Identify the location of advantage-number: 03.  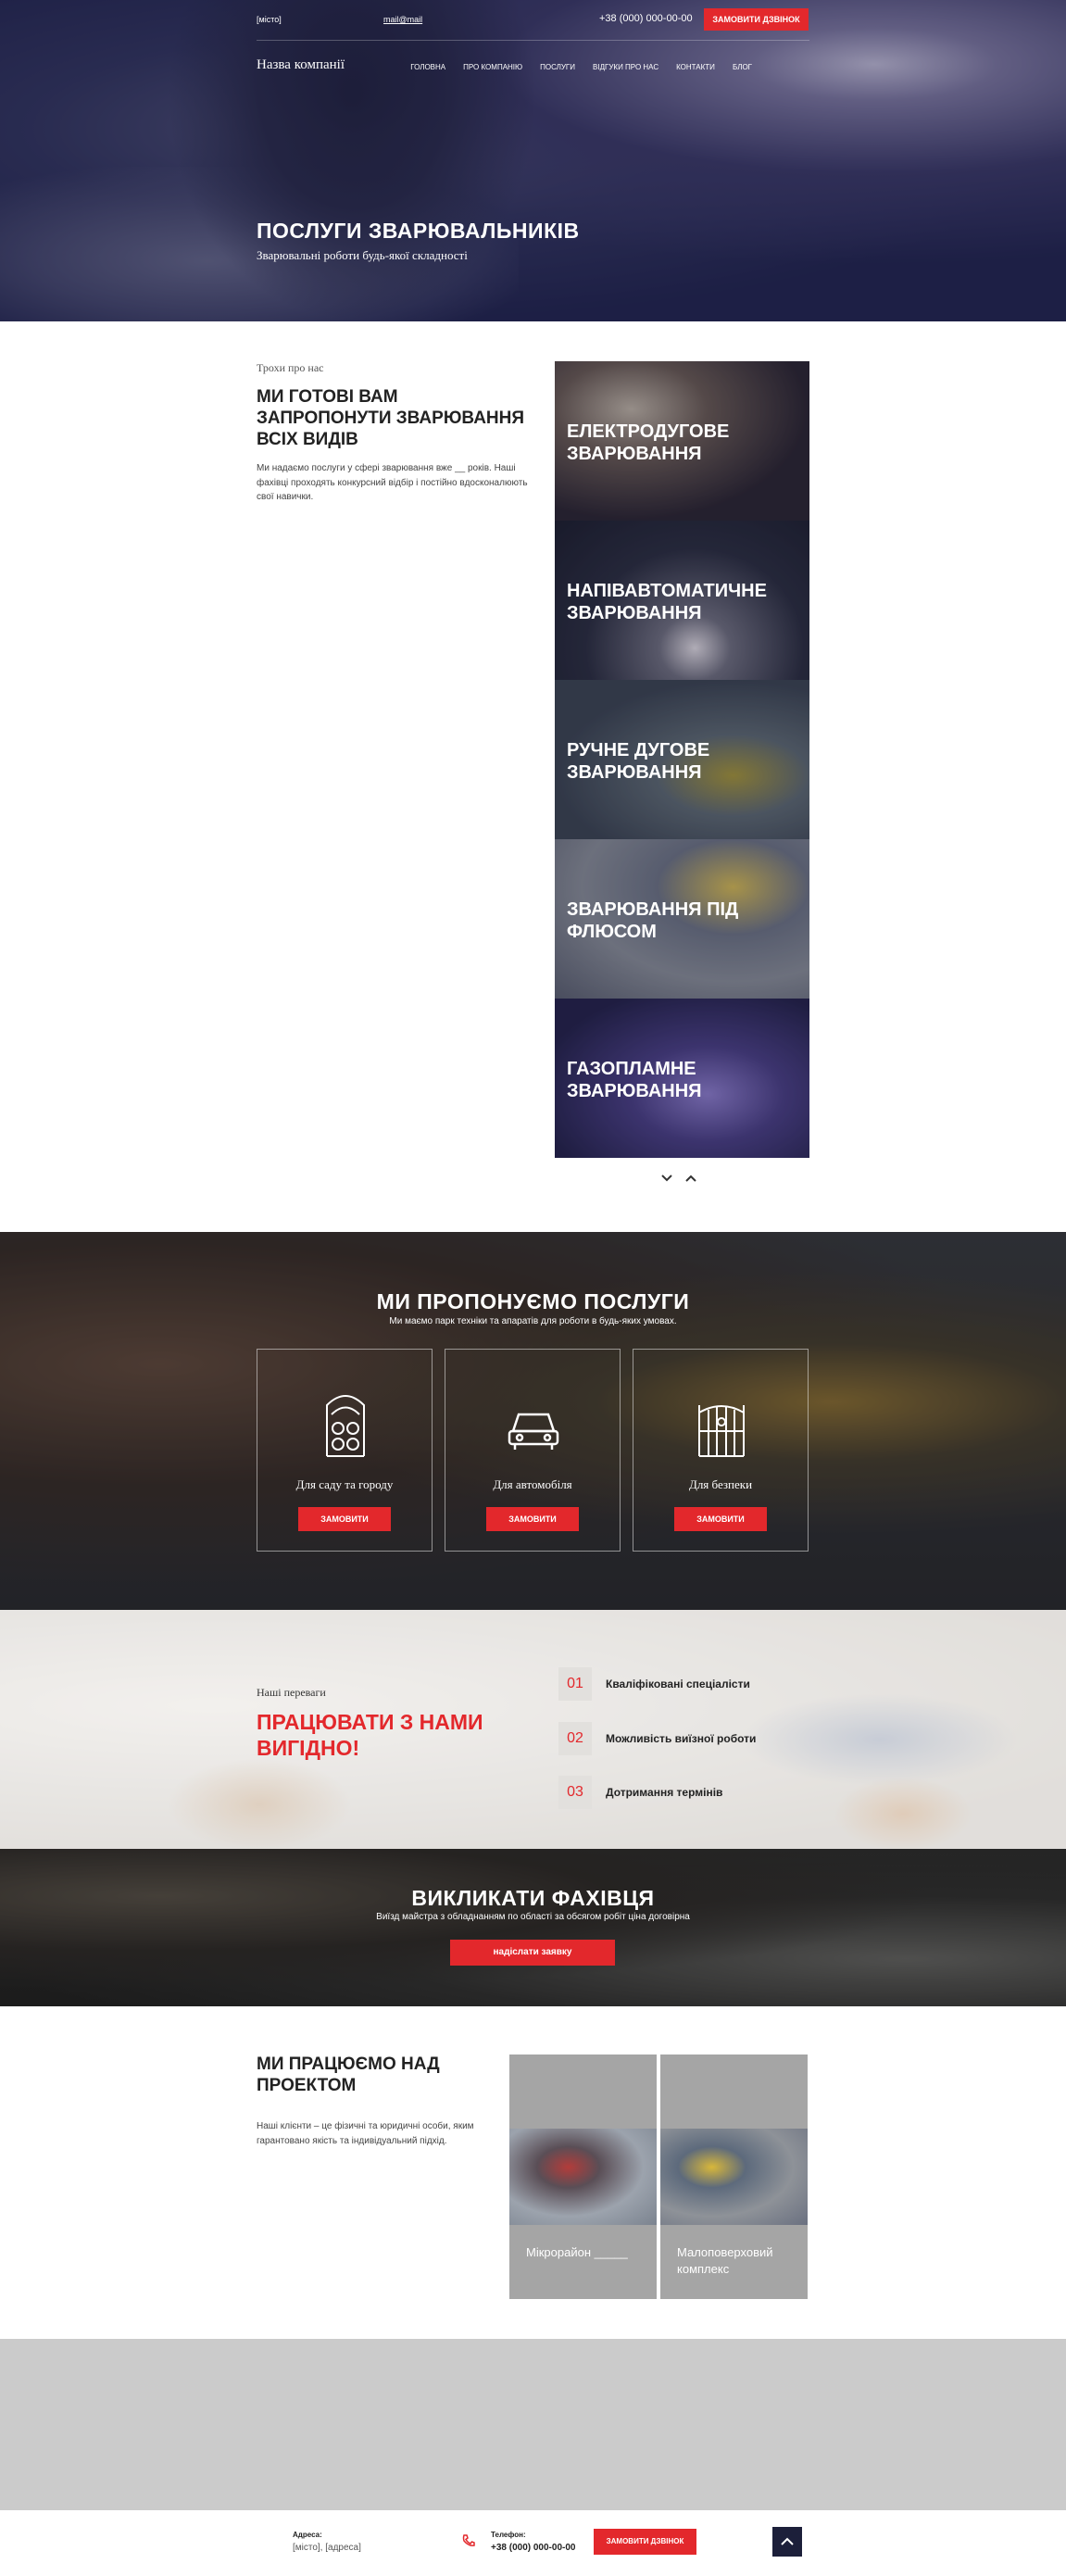
(575, 1792).